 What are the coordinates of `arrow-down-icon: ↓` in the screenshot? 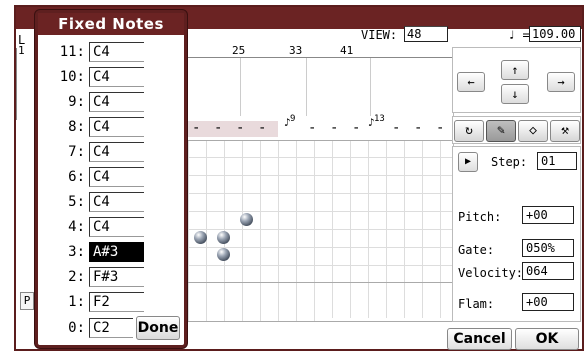 It's located at (515, 94).